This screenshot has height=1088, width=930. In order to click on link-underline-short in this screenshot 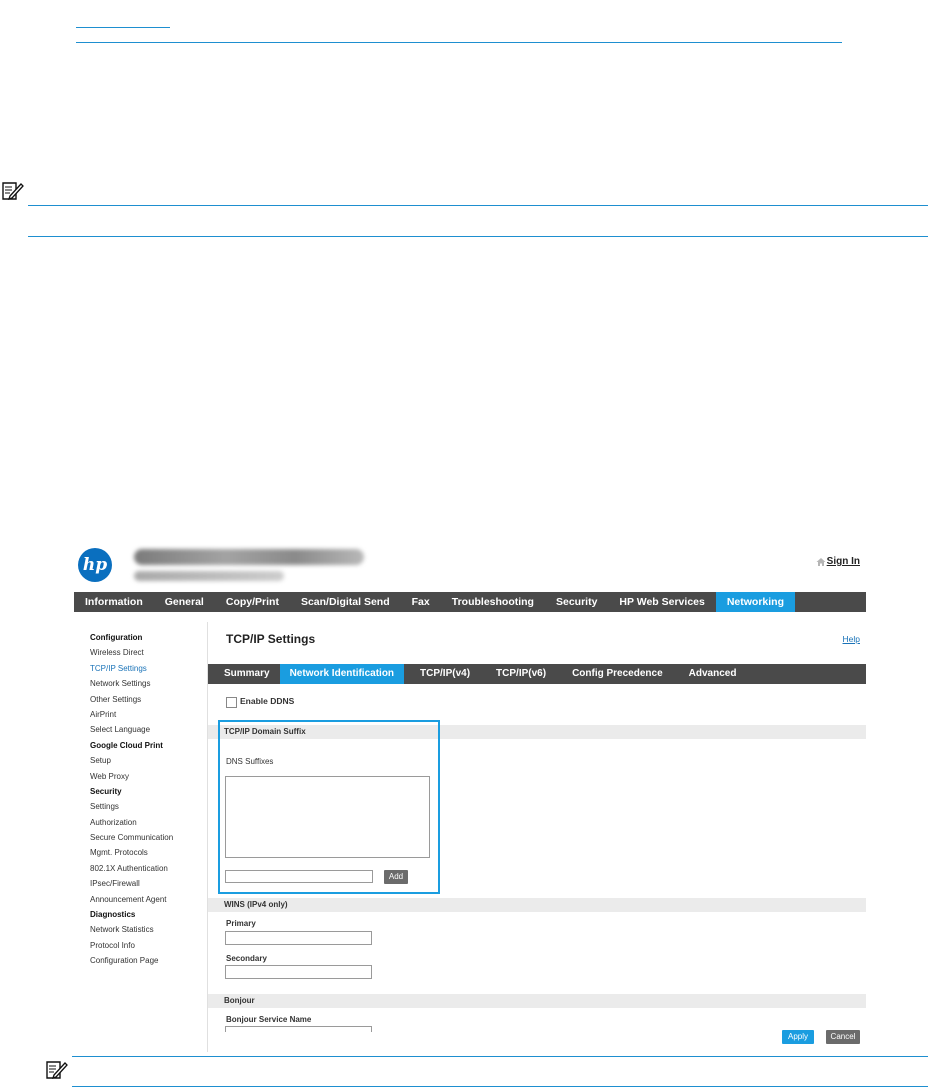, I will do `click(123, 27)`.